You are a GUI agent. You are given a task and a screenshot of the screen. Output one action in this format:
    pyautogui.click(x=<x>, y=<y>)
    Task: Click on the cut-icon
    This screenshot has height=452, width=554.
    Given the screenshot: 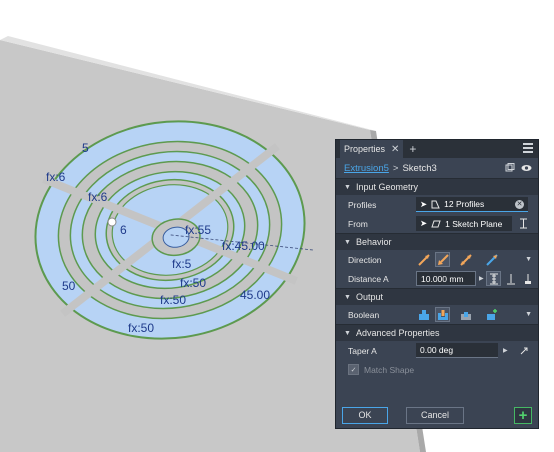 What is the action you would take?
    pyautogui.click(x=442, y=314)
    